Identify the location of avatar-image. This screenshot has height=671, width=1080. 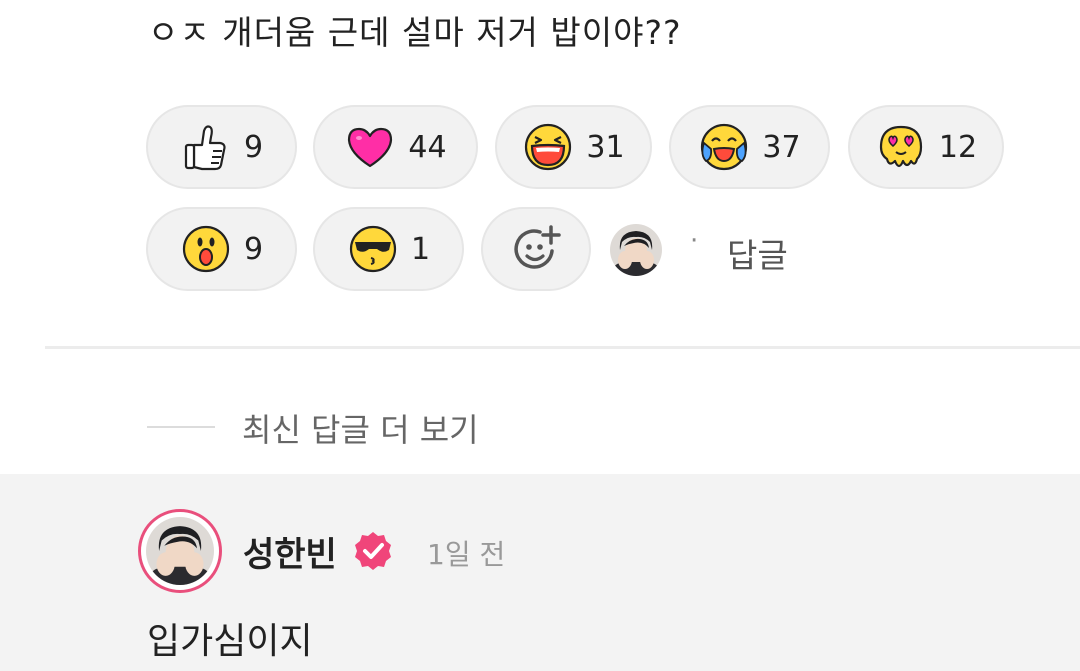
(636, 250).